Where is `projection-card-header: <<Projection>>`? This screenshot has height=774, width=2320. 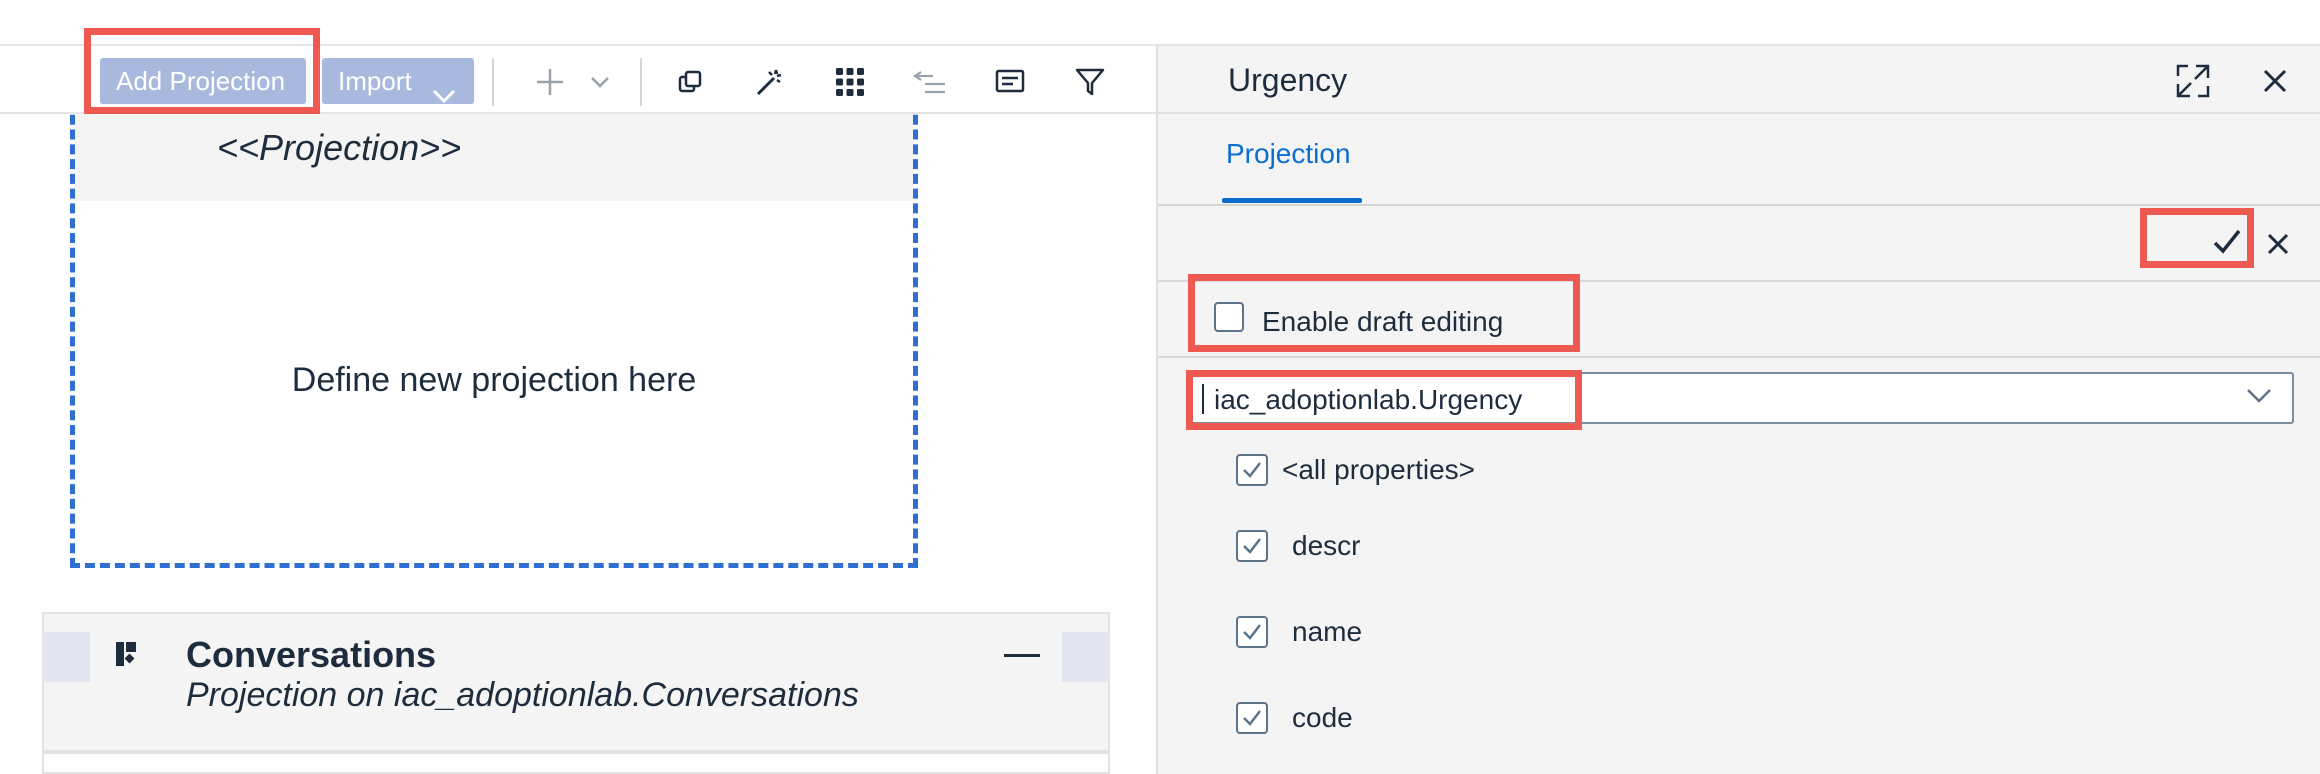
projection-card-header: <<Projection>> is located at coordinates (494, 153).